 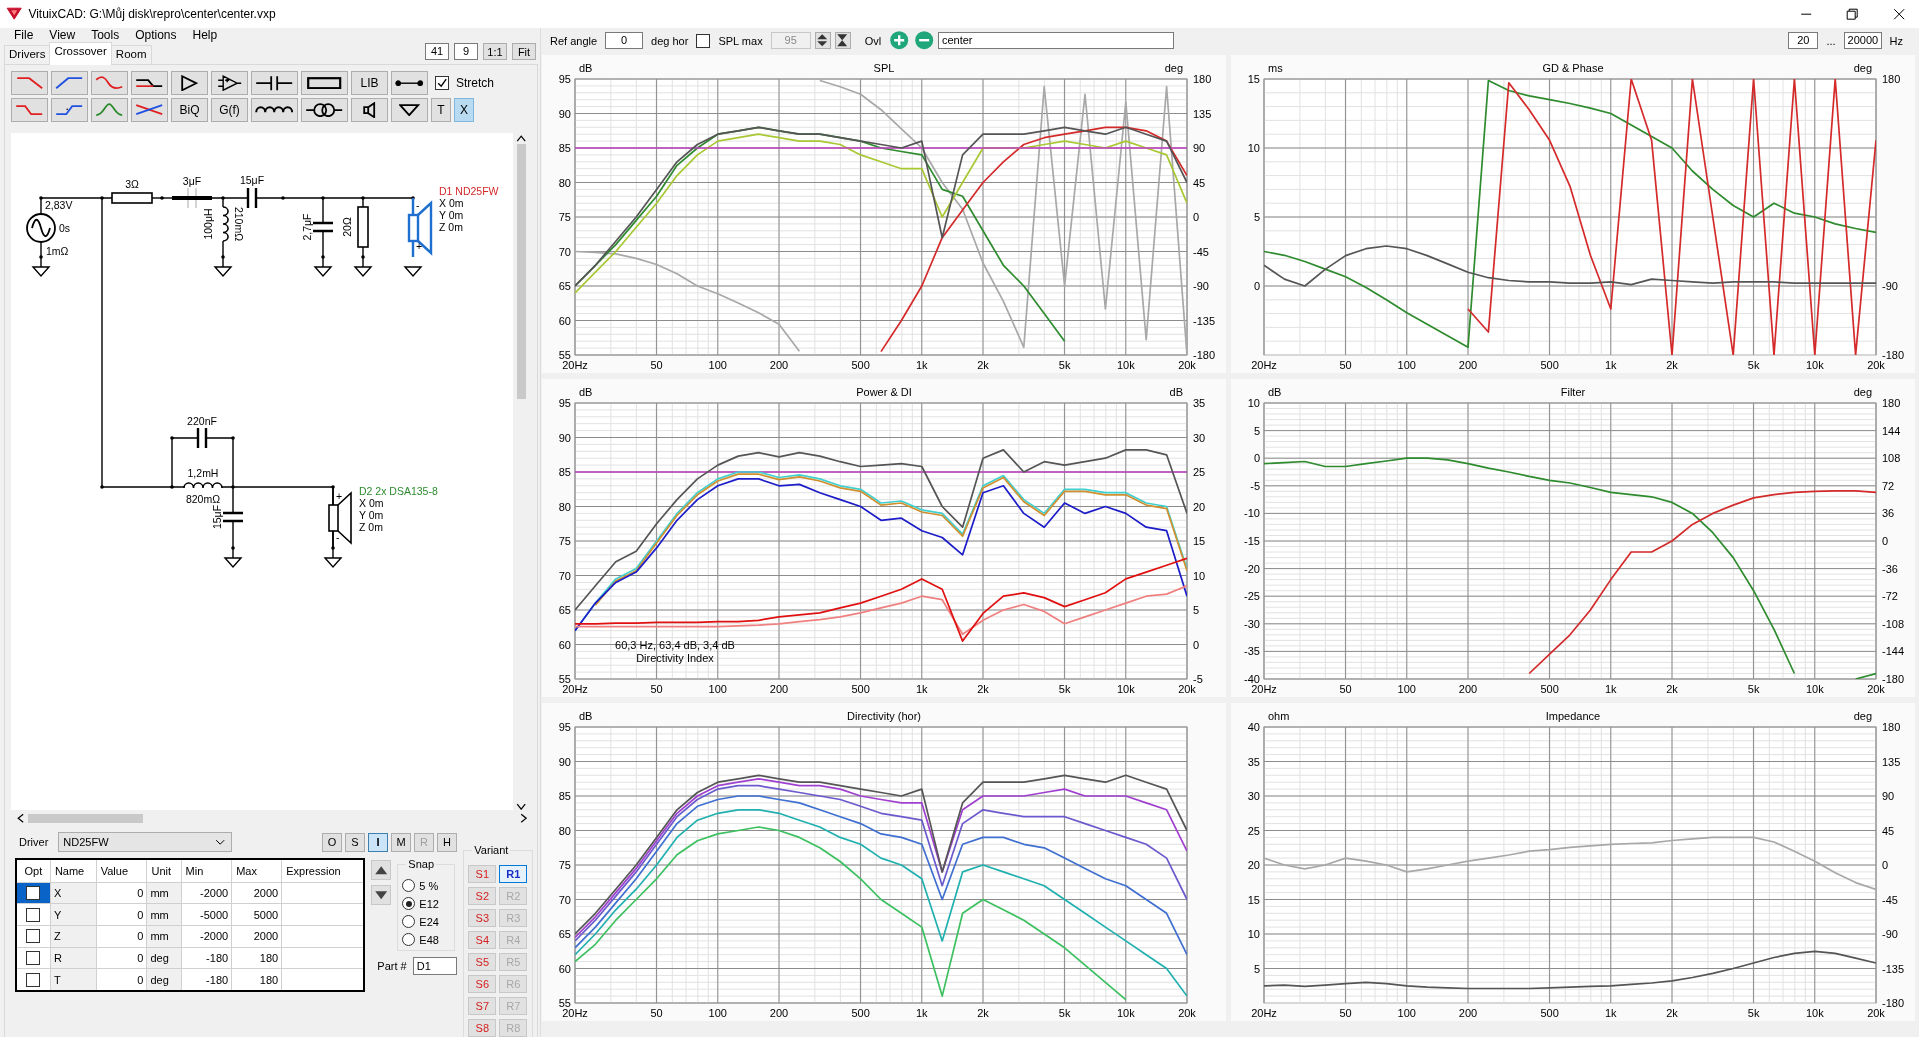 I want to click on component-value: 100μH, so click(x=208, y=224).